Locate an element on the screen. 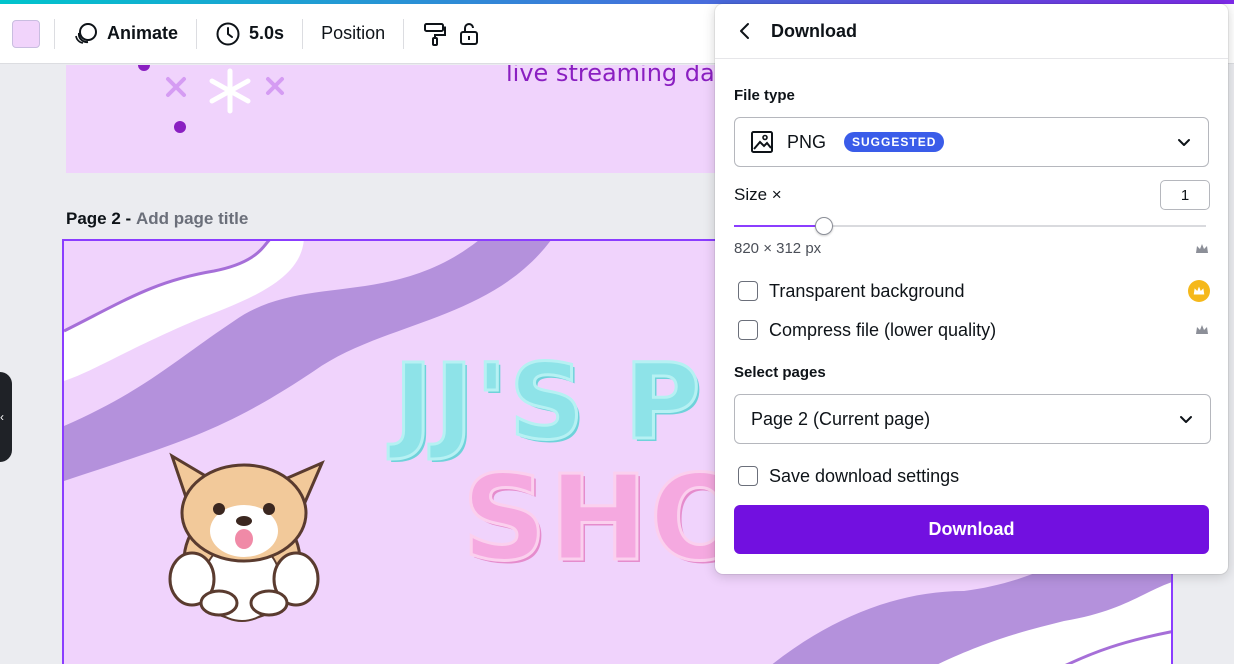 The height and width of the screenshot is (664, 1234). save-settings-label: Save download settings is located at coordinates (864, 475).